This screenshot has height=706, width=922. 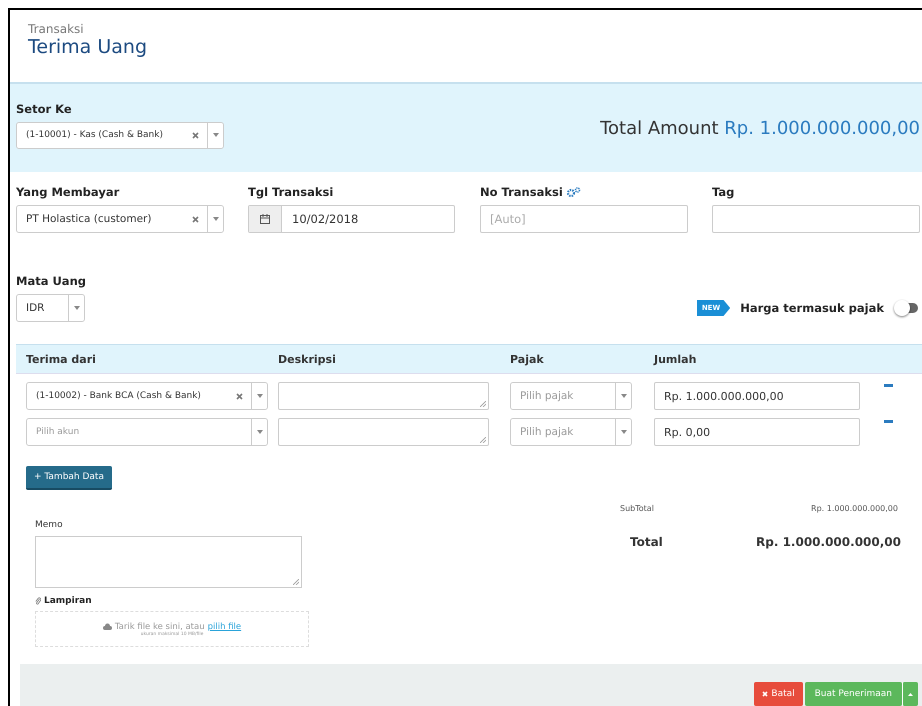 What do you see at coordinates (120, 135) in the screenshot?
I see `account-select: (1-10001) - Kas (Cash & Bank)` at bounding box center [120, 135].